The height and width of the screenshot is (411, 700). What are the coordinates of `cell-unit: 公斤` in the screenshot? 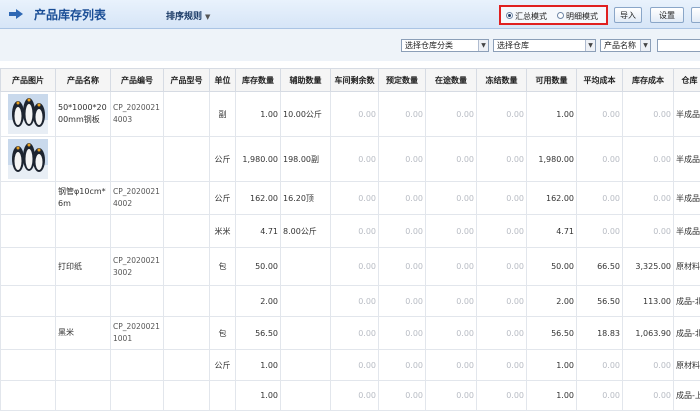 It's located at (223, 365).